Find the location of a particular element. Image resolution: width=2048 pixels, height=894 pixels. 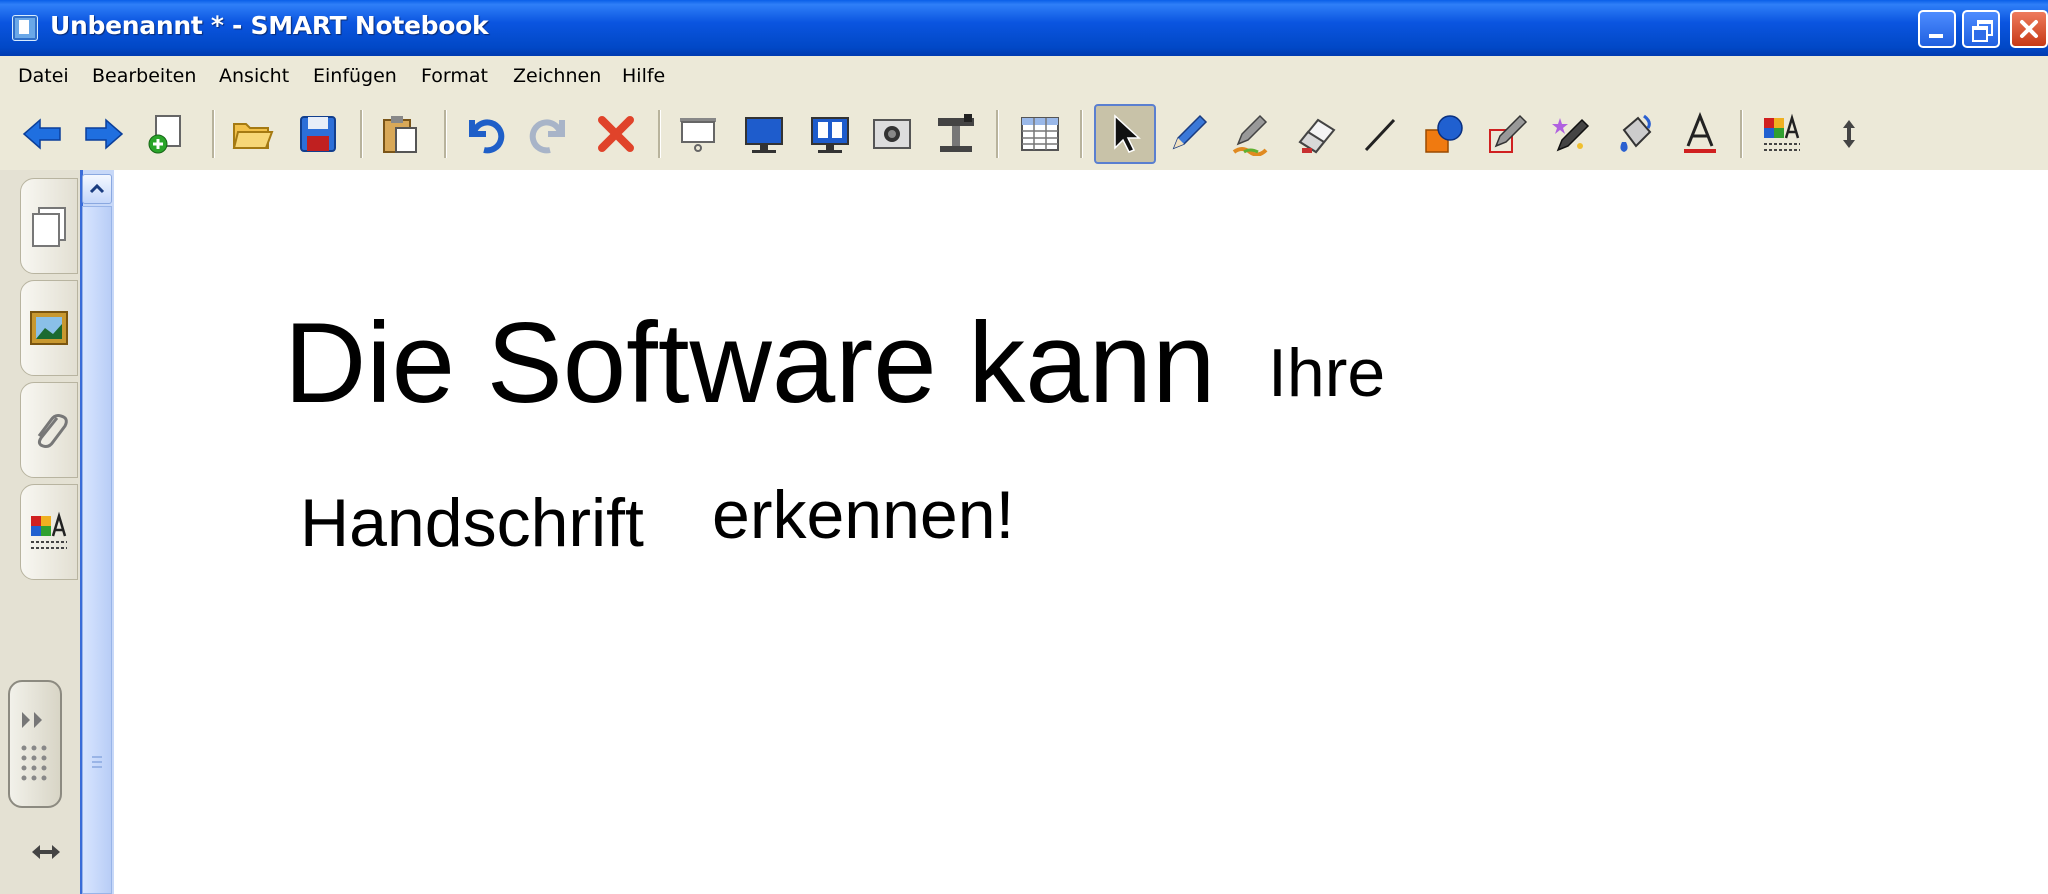

side-panel-handle is located at coordinates (35, 744).